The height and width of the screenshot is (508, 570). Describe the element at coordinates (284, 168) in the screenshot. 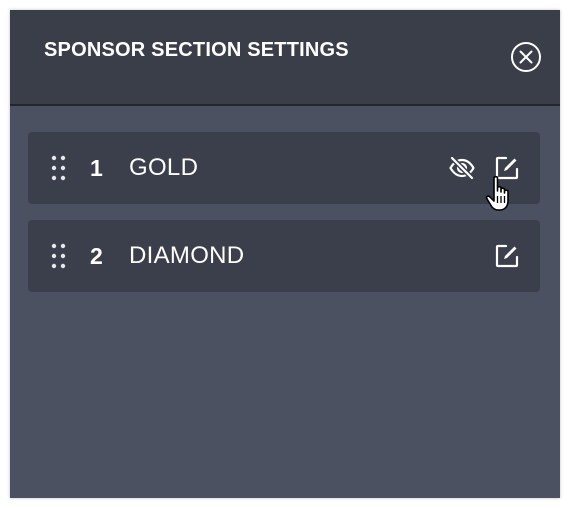

I see `section-row-gold: 1 GOLD` at that location.